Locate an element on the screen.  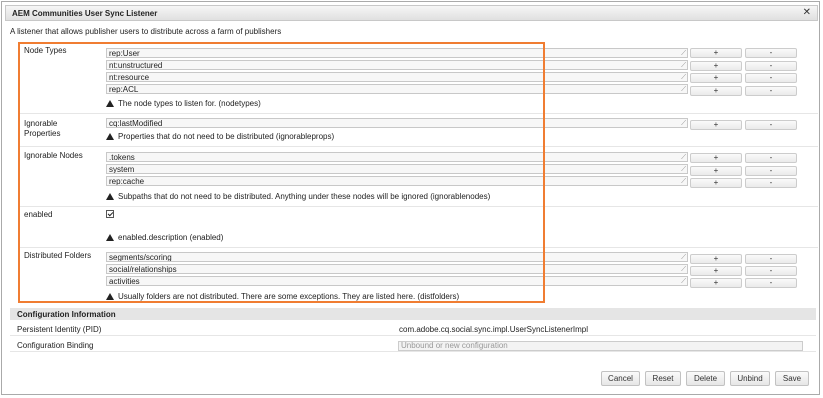
reset-button: Reset is located at coordinates (663, 378).